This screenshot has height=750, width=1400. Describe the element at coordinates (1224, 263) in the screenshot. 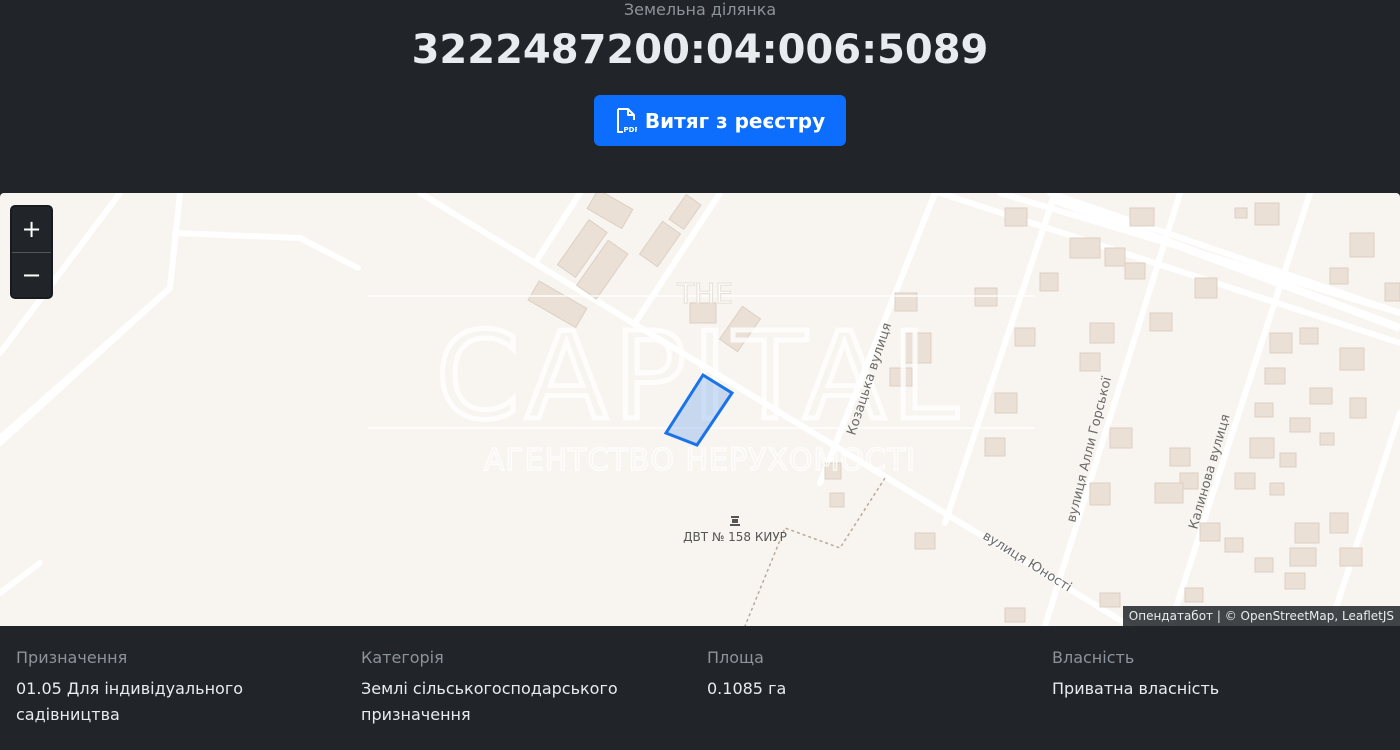

I see `main-road` at that location.